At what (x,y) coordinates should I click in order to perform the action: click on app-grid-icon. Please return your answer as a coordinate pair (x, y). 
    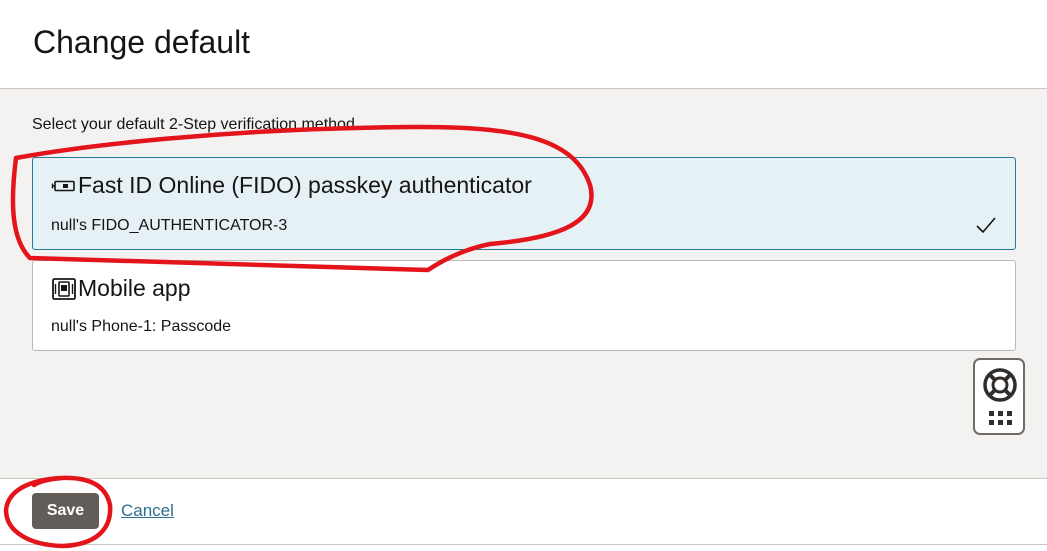
    Looking at the image, I should click on (1000, 418).